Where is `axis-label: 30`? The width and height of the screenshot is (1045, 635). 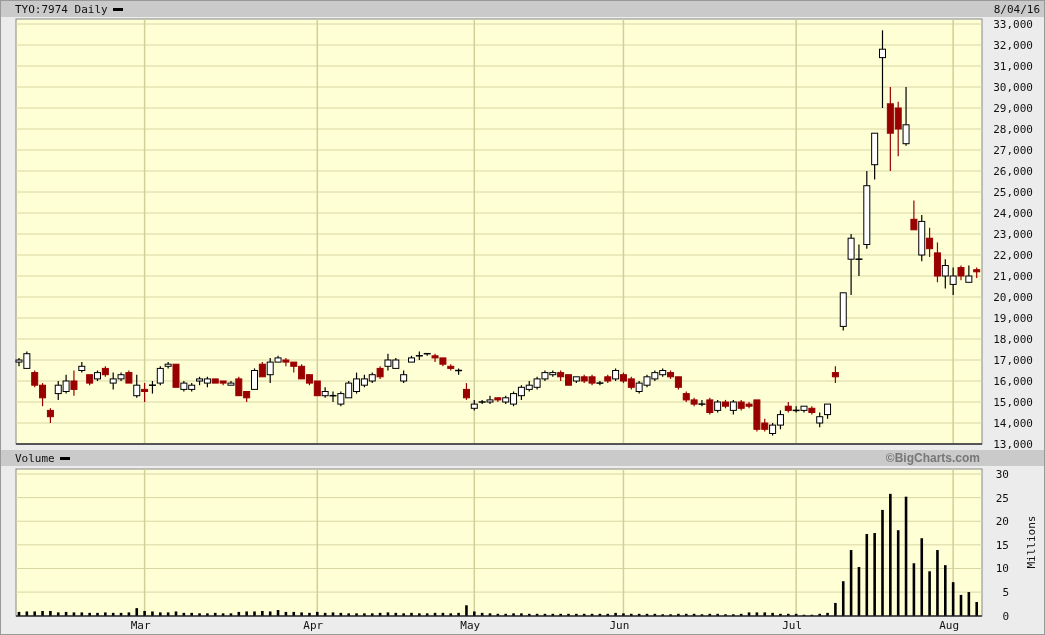 axis-label: 30 is located at coordinates (1002, 474).